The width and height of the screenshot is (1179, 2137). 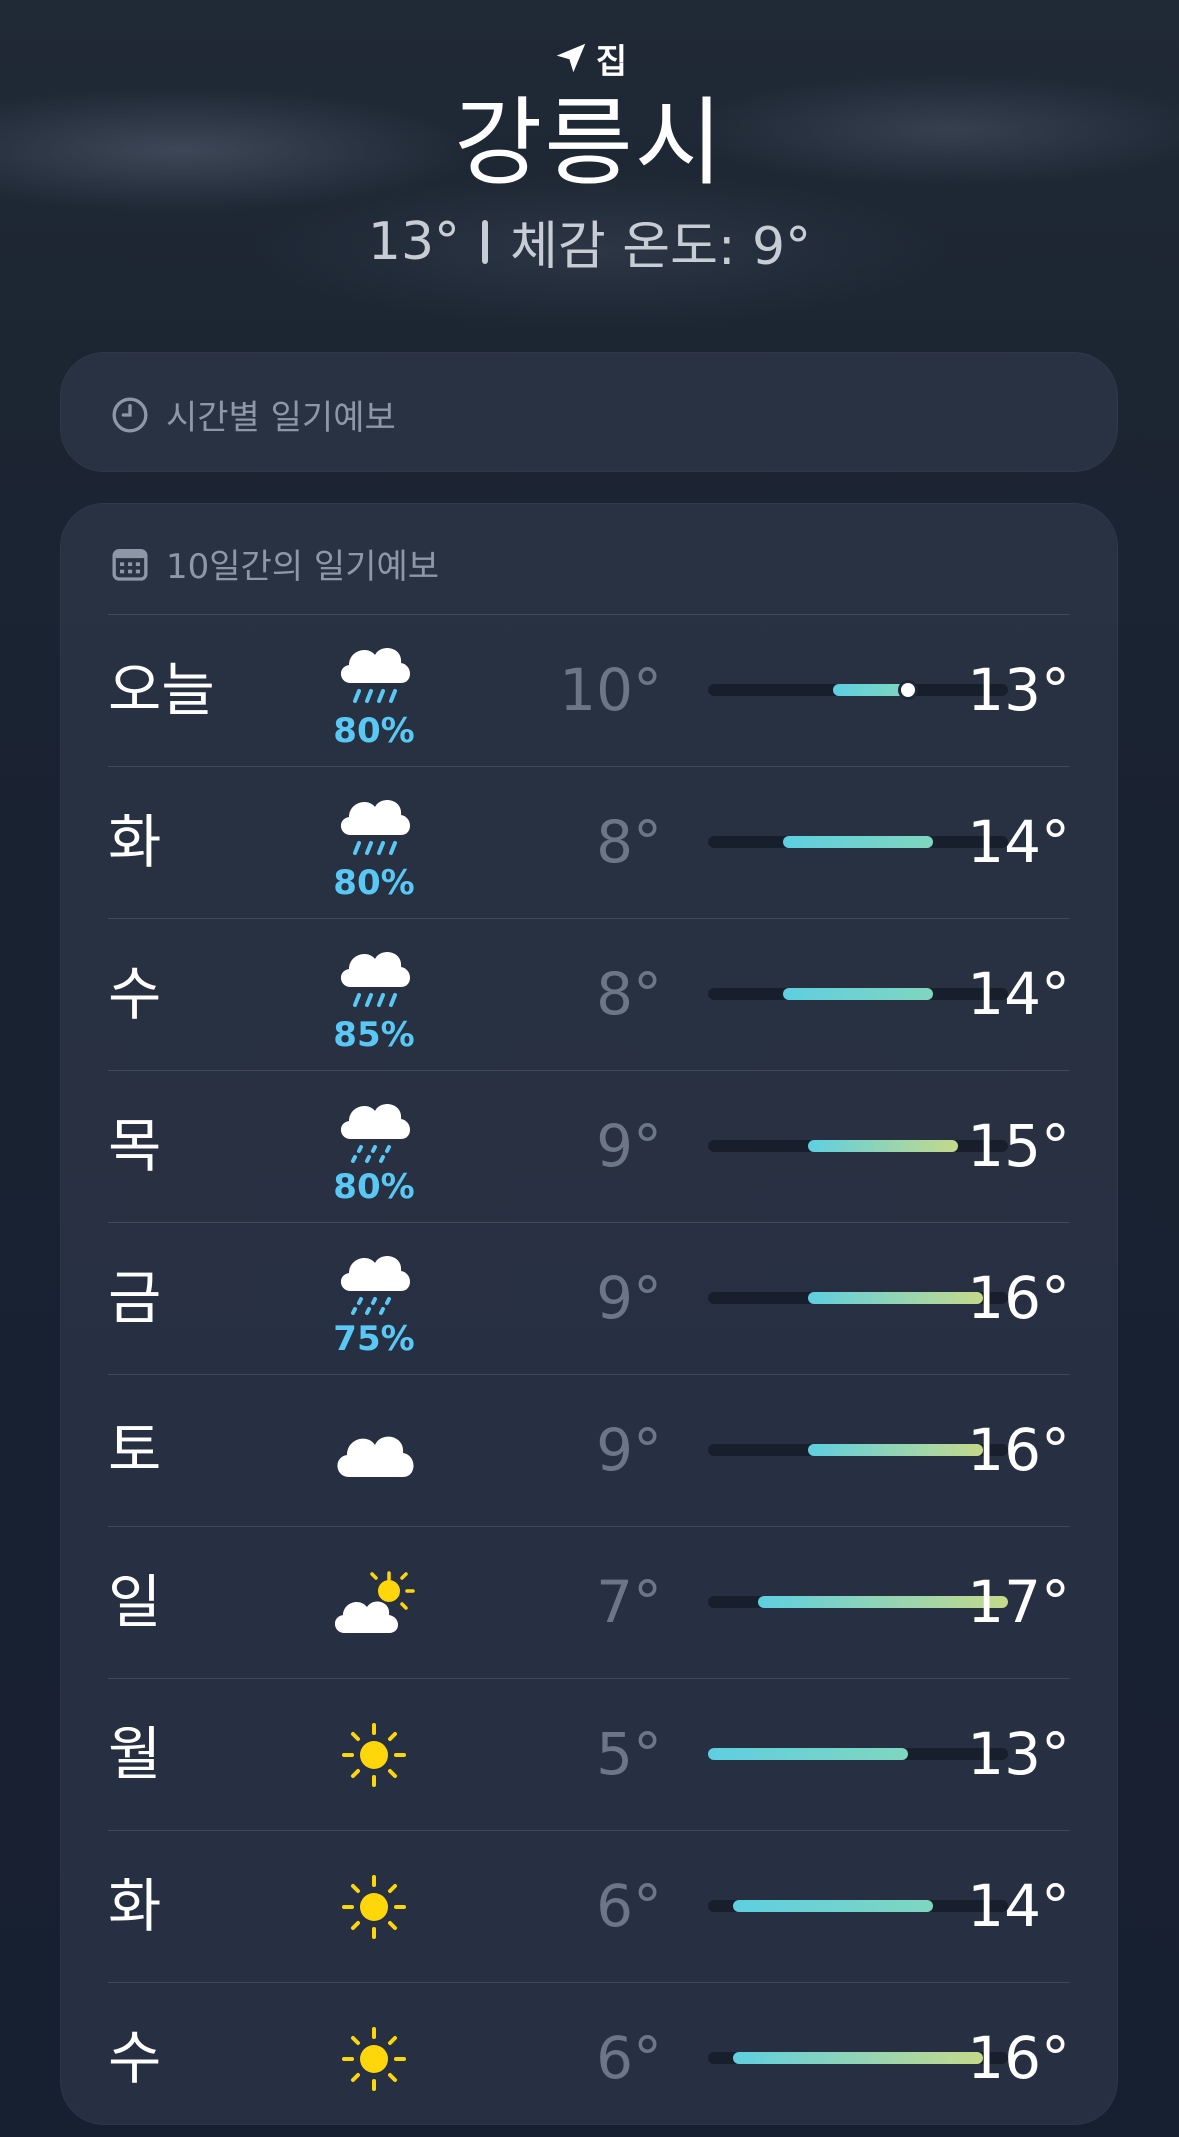 What do you see at coordinates (135, 1146) in the screenshot?
I see `forecast-day: 목` at bounding box center [135, 1146].